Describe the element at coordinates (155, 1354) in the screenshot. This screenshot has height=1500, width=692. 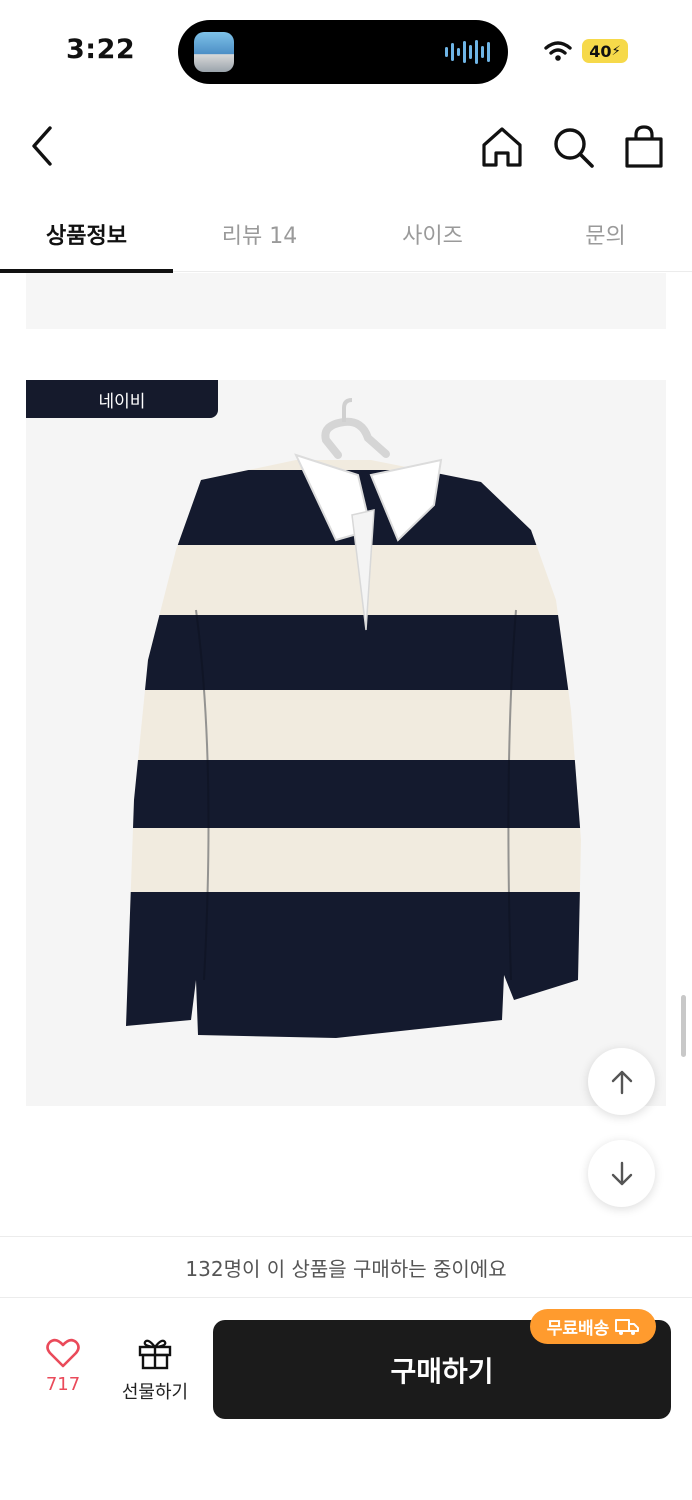
I see `gift-icon` at that location.